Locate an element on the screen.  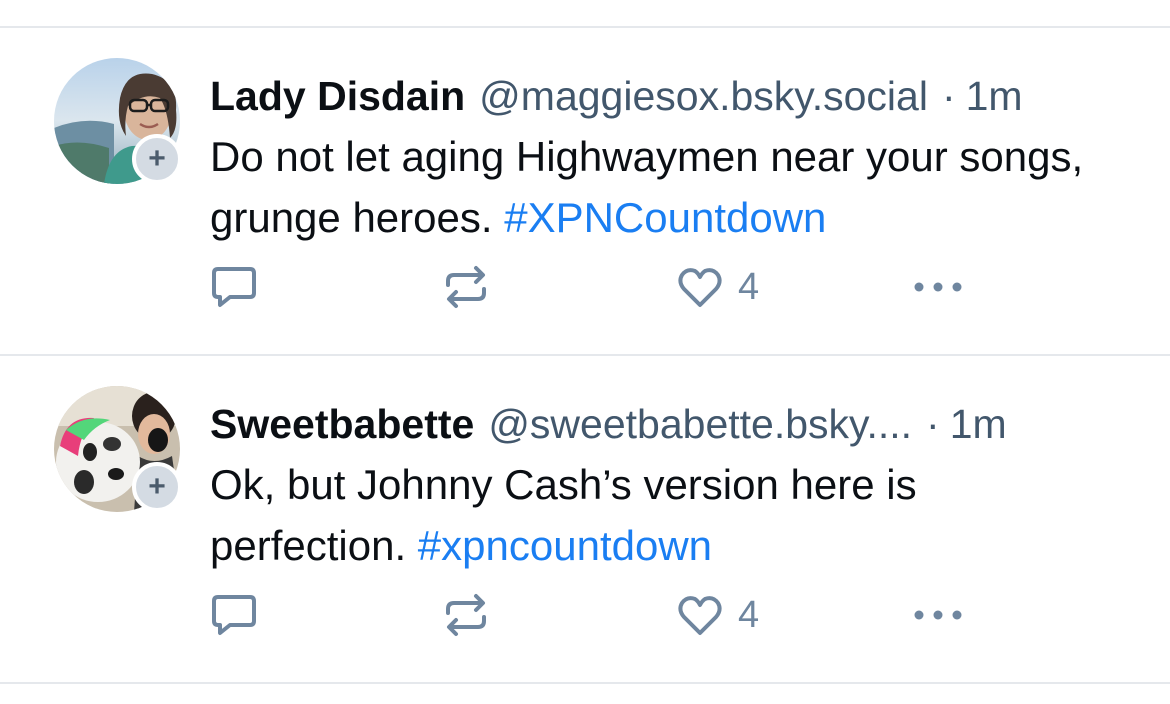
author-handle: @maggiesox.bsky.social is located at coordinates (703, 96).